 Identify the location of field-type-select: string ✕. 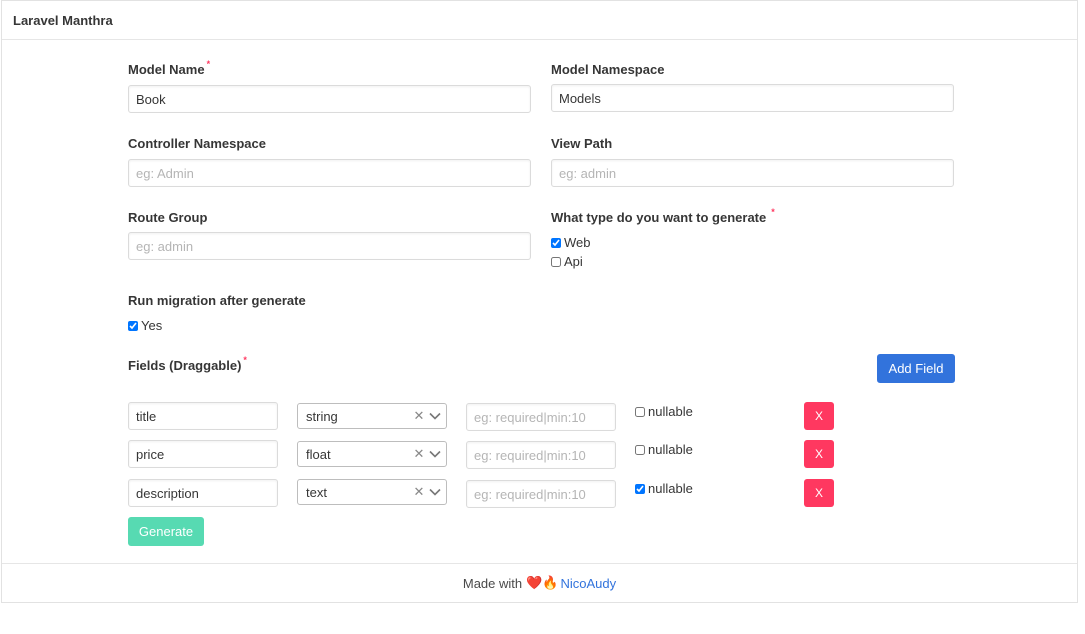
(372, 416).